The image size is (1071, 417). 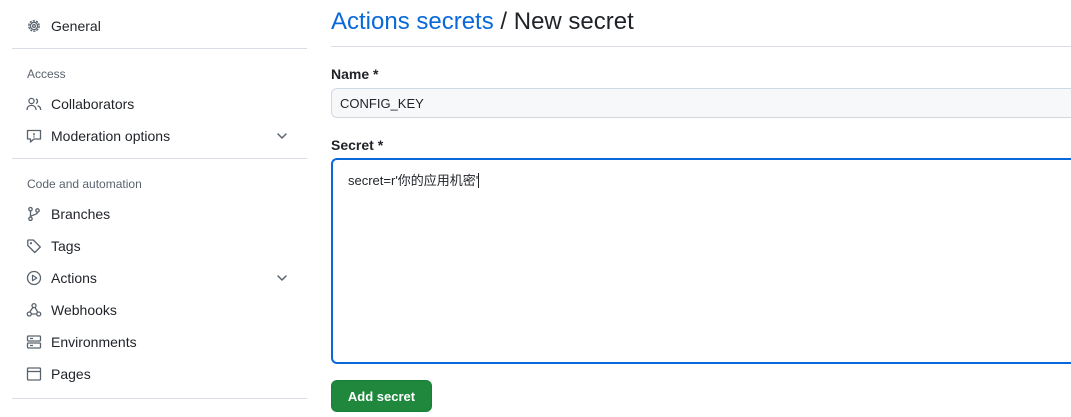 I want to click on sidebar-item-environments: Environments, so click(x=153, y=342).